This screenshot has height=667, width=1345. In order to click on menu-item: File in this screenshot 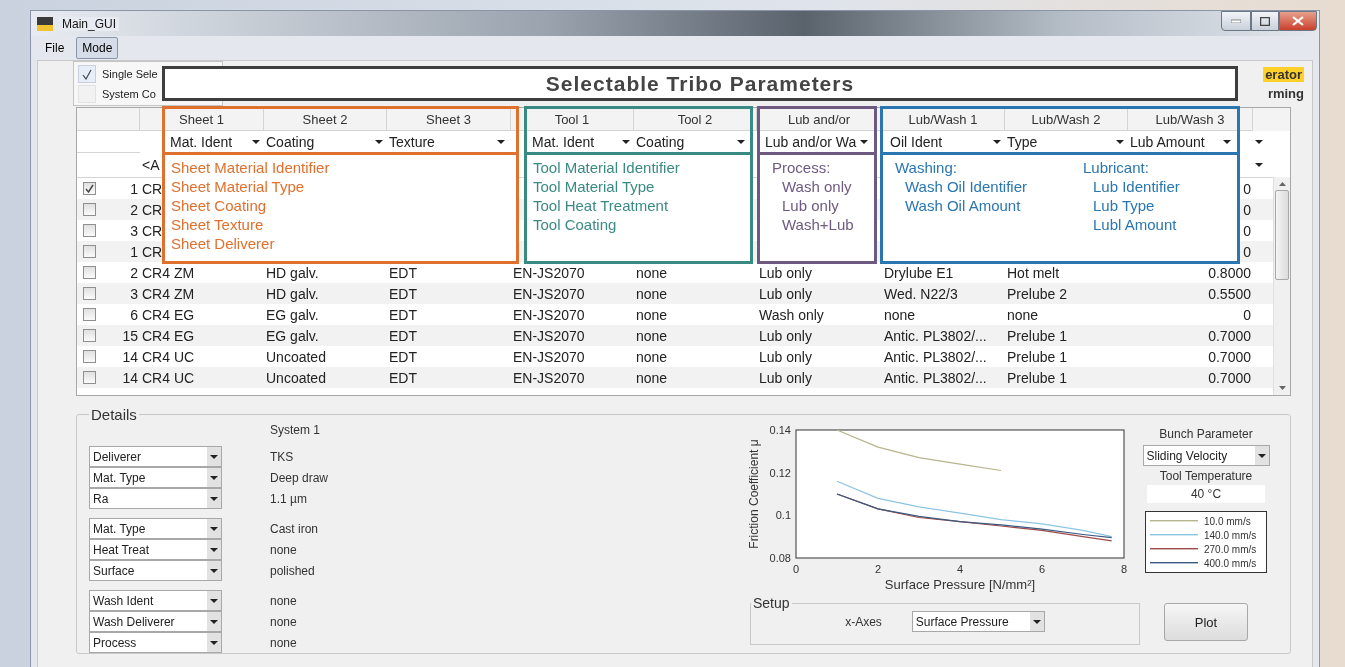, I will do `click(55, 48)`.